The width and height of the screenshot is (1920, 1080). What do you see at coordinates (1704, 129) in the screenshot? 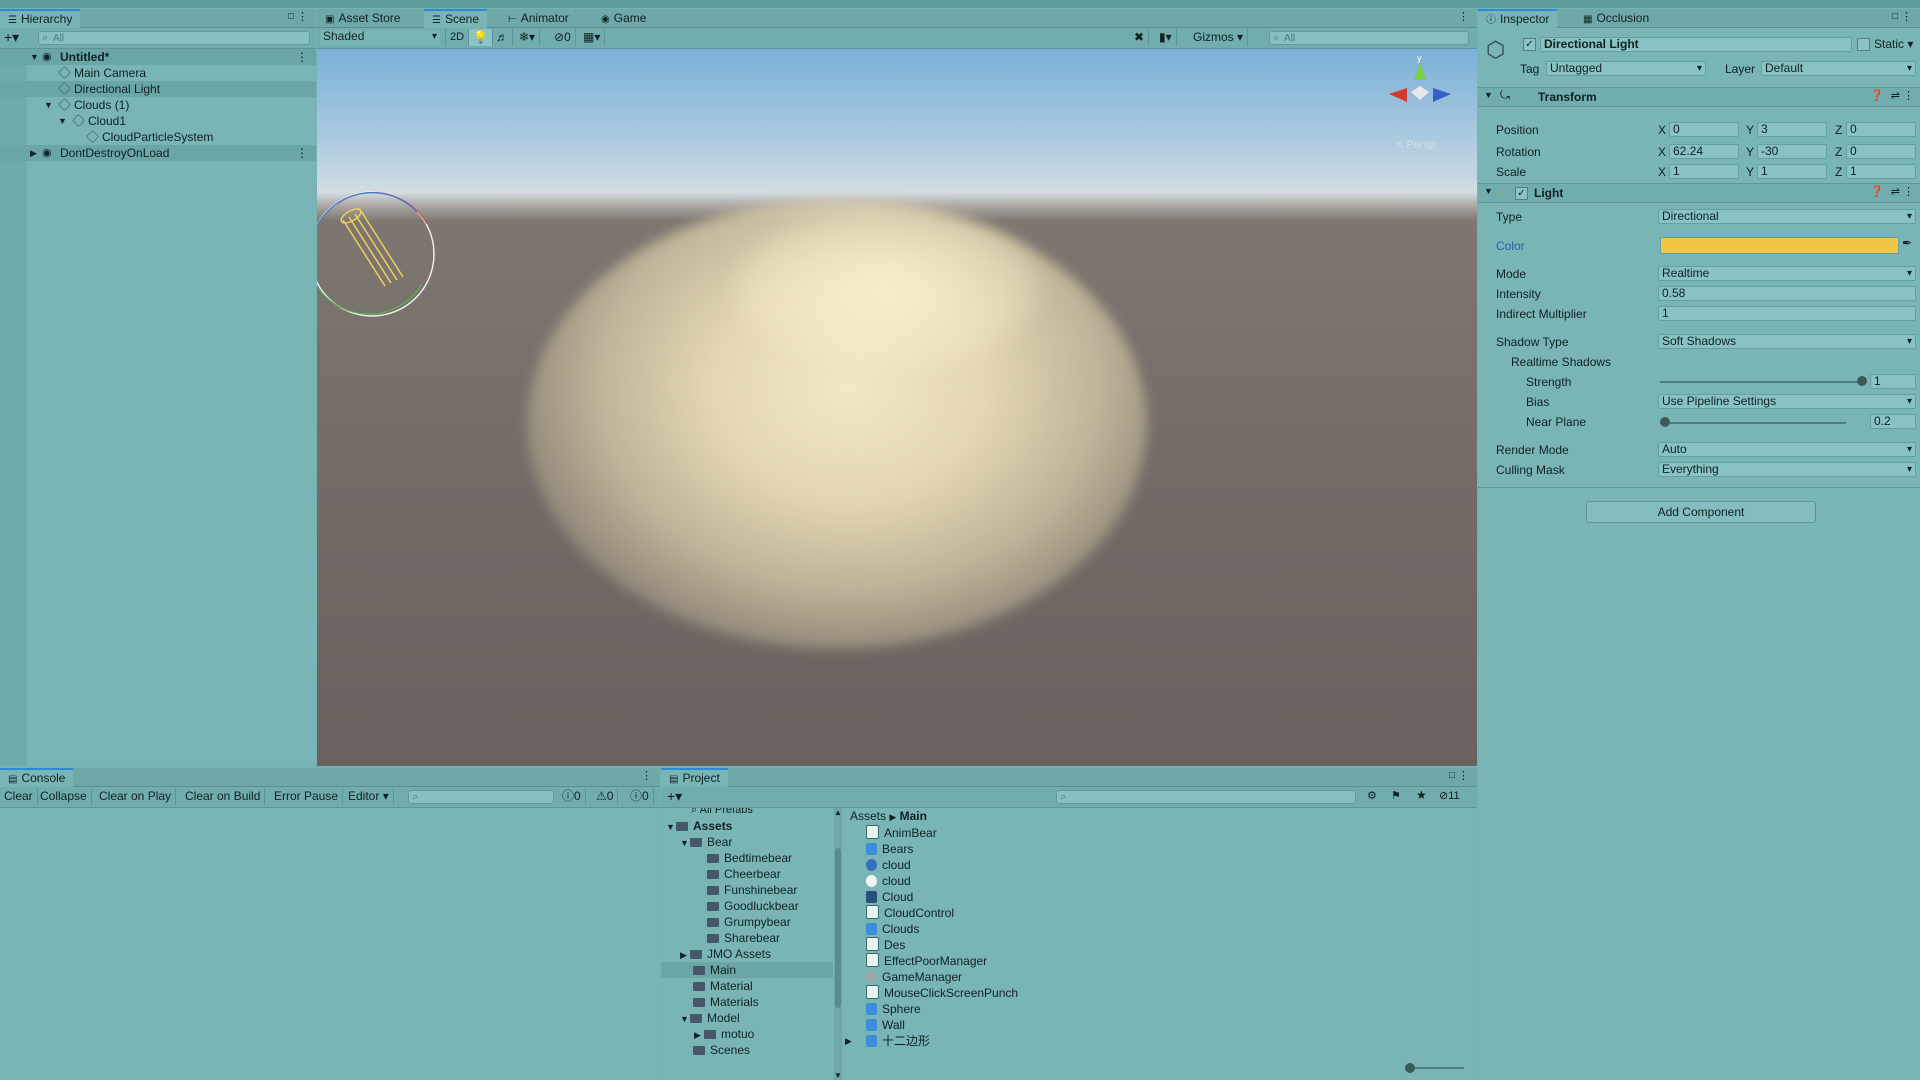
I see `position-x-field: 0` at bounding box center [1704, 129].